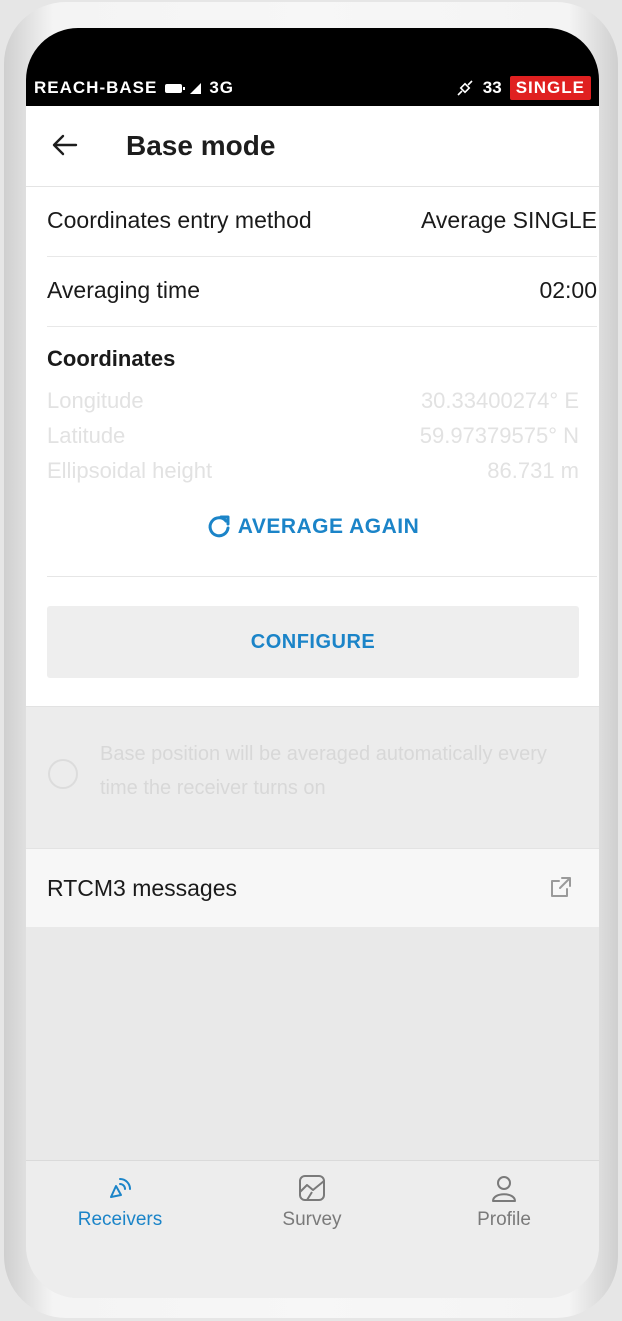  Describe the element at coordinates (201, 145) in the screenshot. I see `page-title: Base mode` at that location.